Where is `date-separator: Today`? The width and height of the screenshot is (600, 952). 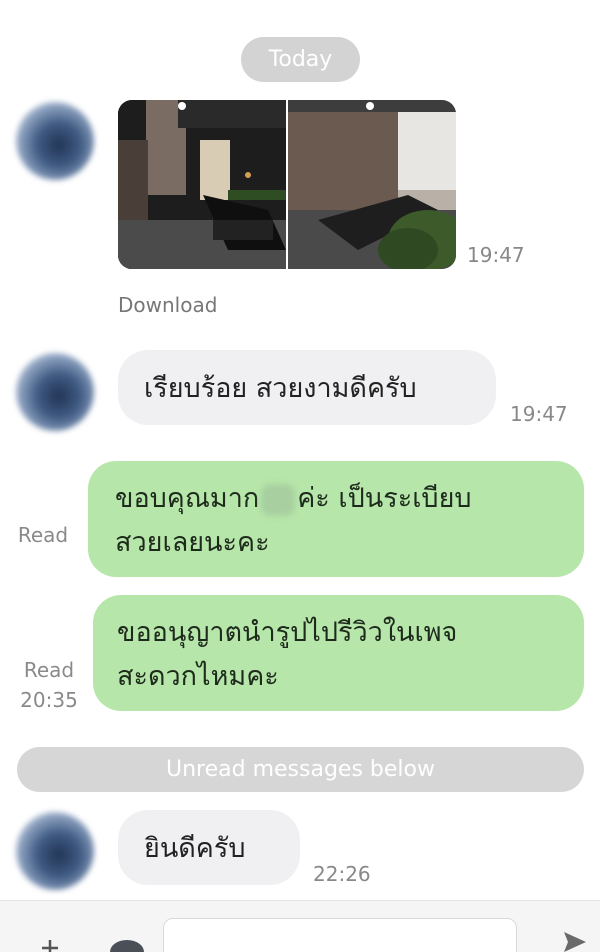 date-separator: Today is located at coordinates (300, 59).